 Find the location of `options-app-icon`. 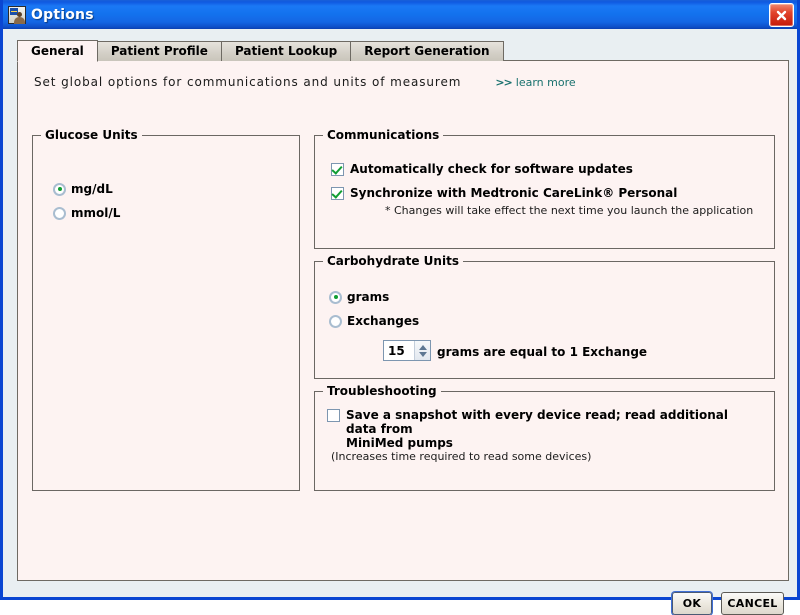

options-app-icon is located at coordinates (17, 14).